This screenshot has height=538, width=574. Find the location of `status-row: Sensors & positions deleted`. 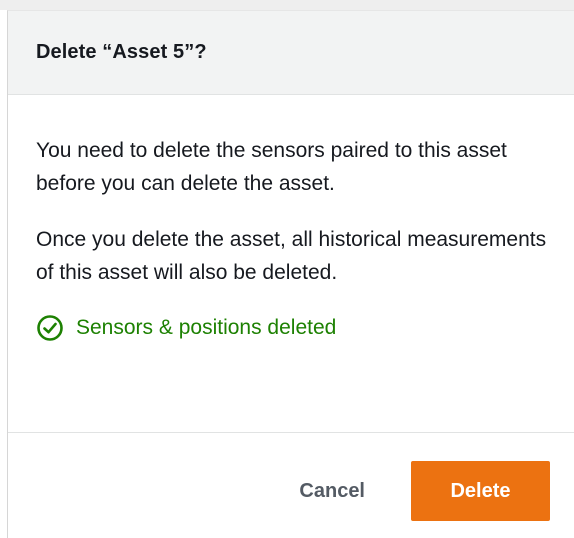

status-row: Sensors & positions deleted is located at coordinates (295, 328).